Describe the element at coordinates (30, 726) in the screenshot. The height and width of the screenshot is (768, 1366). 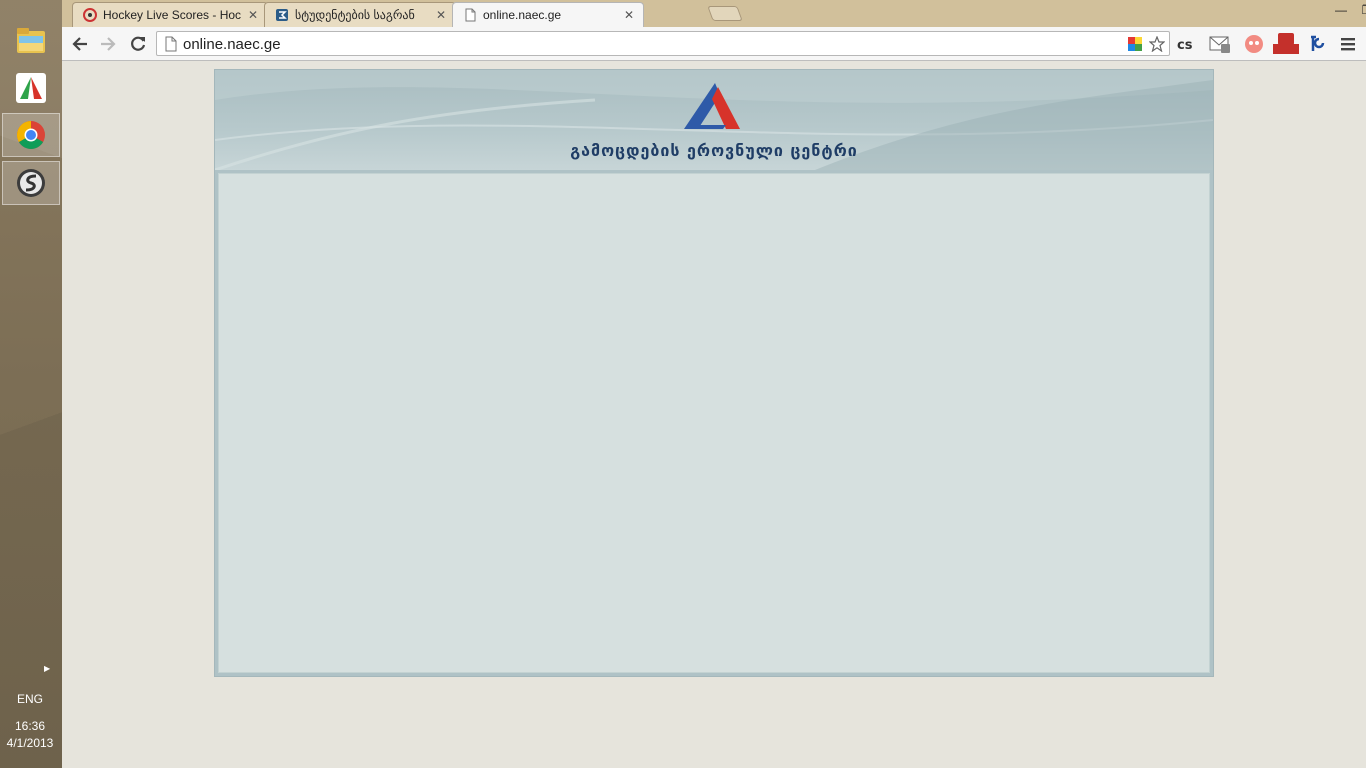
I see `clock-time: 16:36` at that location.